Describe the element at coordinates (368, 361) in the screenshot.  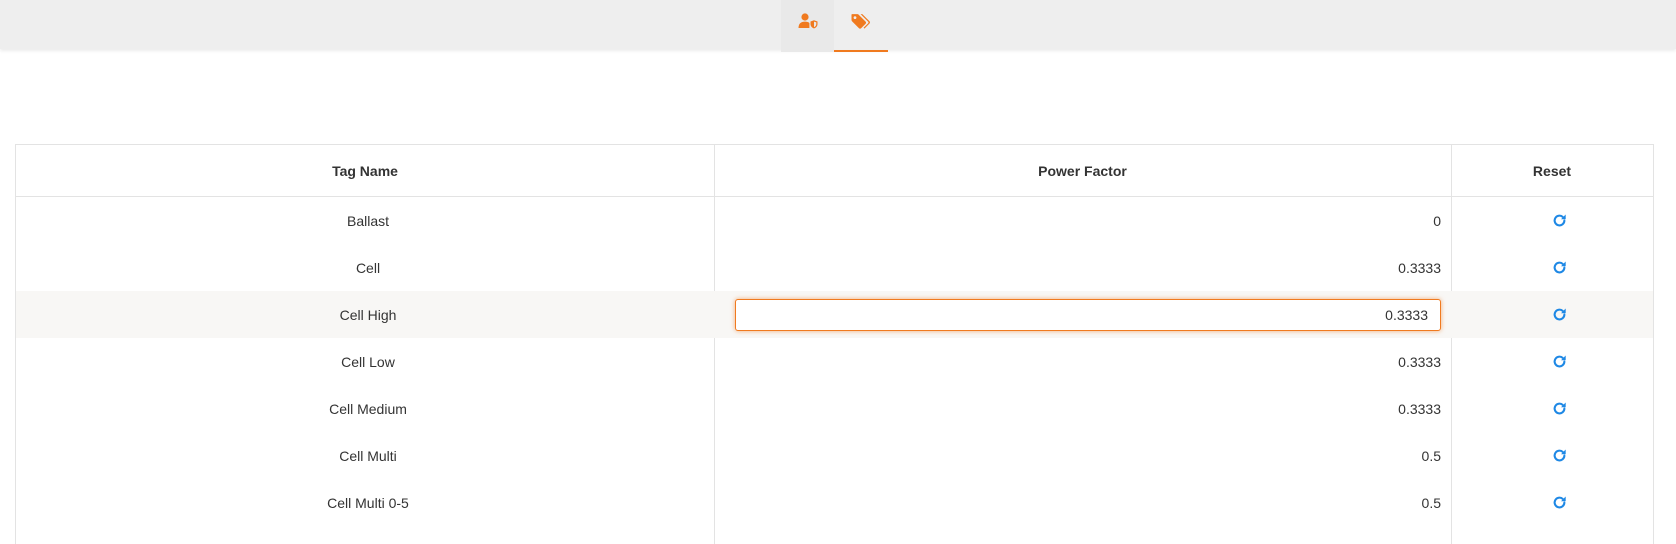
I see `tag-name-cell: Cell Low` at that location.